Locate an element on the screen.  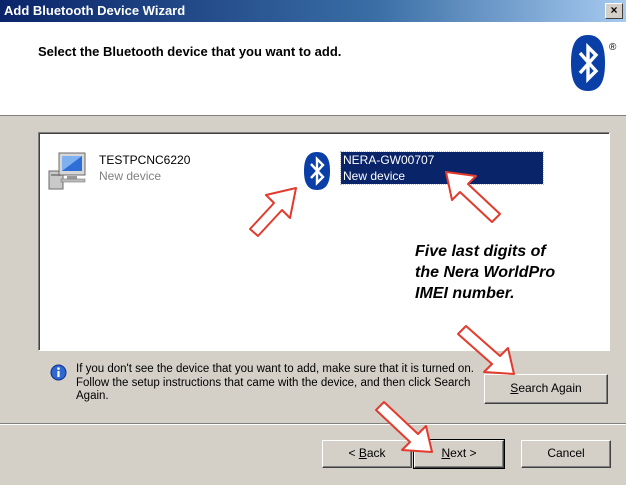
mnemonic: B is located at coordinates (362, 453).